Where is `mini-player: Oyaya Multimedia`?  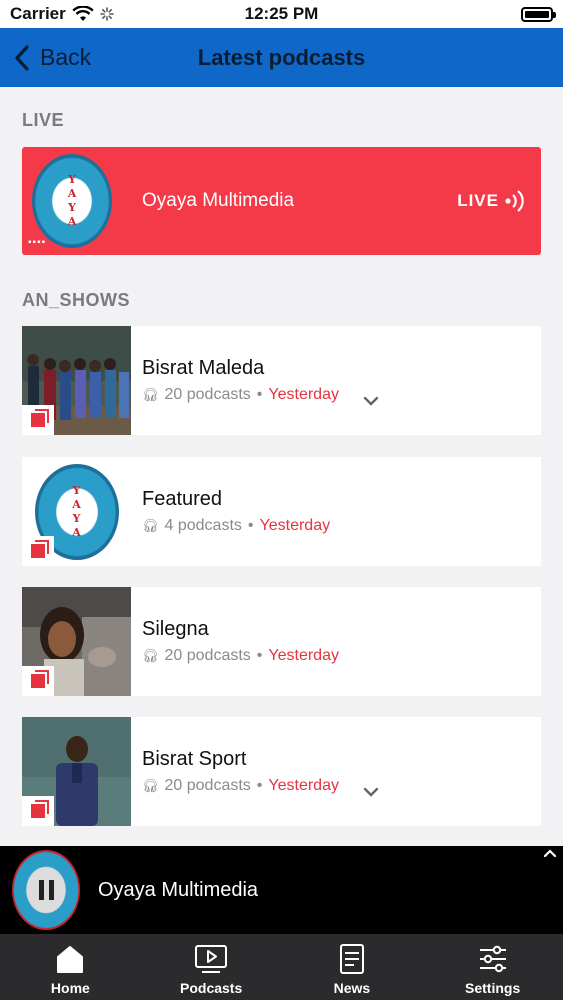 mini-player: Oyaya Multimedia is located at coordinates (281, 890).